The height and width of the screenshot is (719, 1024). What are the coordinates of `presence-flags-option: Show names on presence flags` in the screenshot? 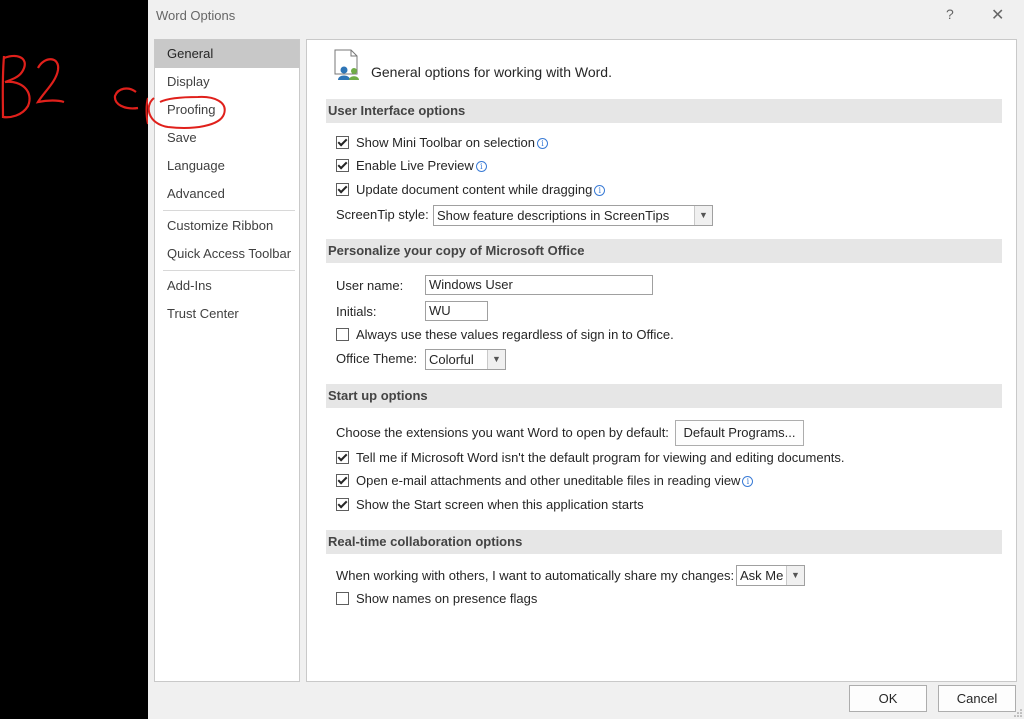 It's located at (436, 599).